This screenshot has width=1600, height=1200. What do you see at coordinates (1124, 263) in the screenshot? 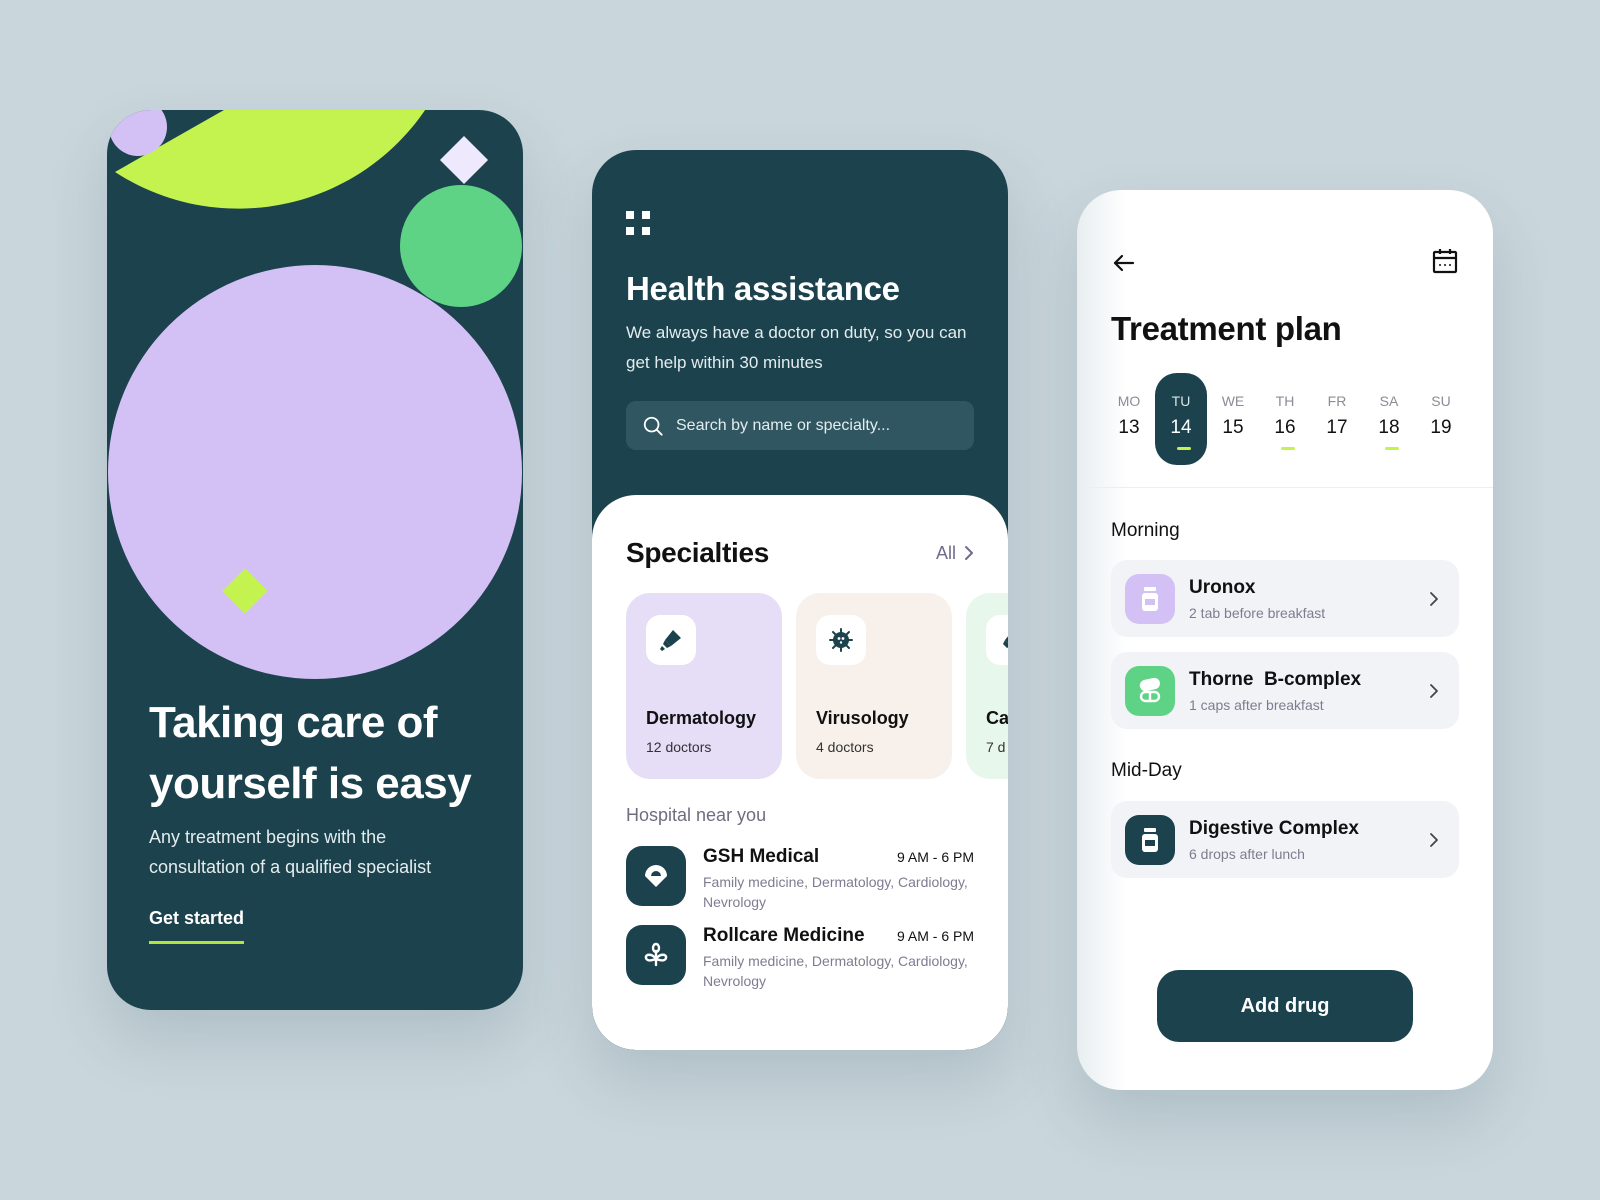
I see `arrow-left-icon` at bounding box center [1124, 263].